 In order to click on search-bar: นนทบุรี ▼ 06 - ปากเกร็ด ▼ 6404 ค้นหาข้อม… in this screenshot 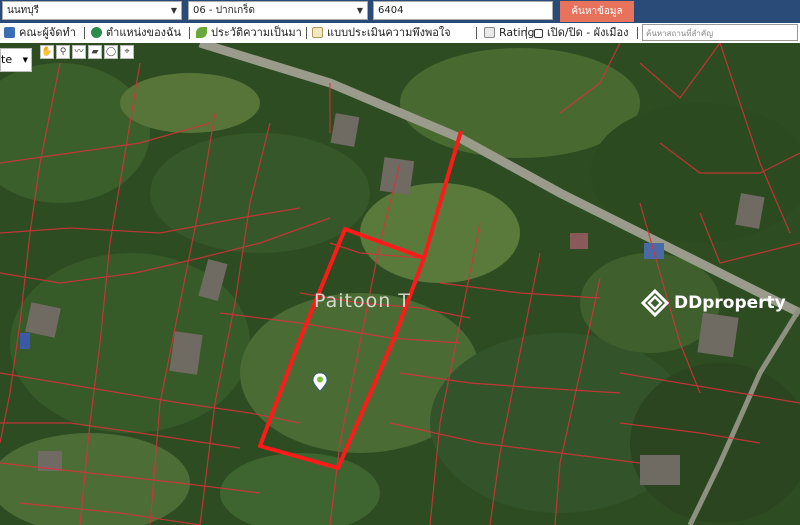, I will do `click(400, 11)`.